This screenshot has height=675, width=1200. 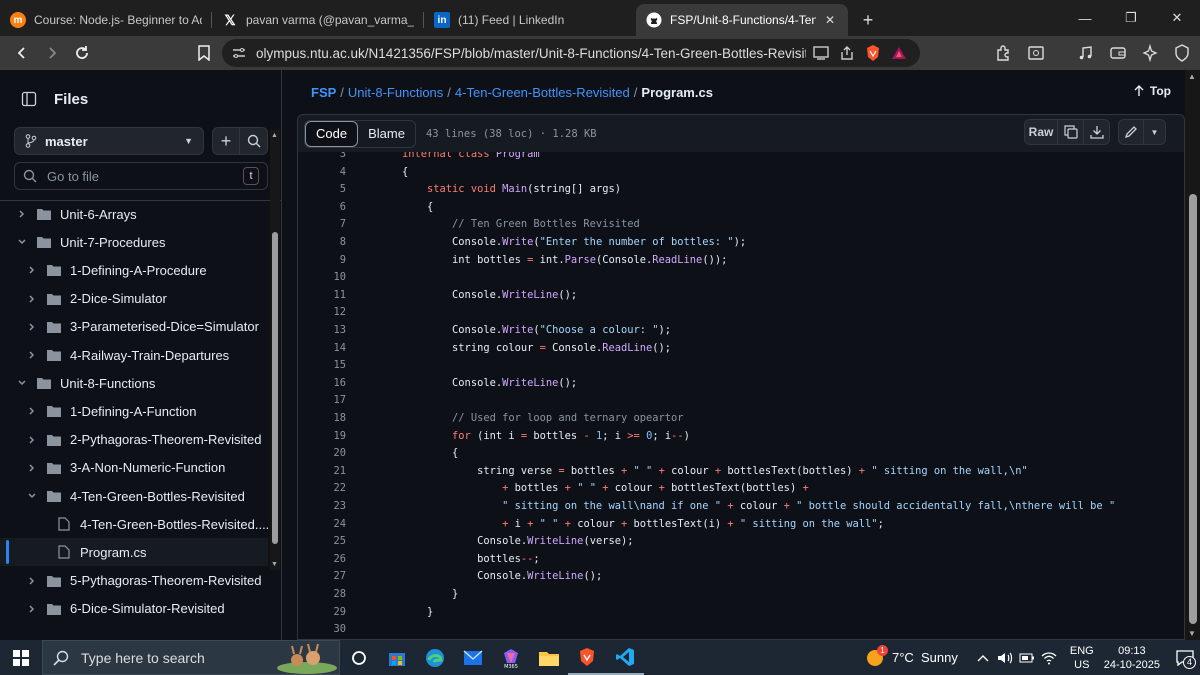 What do you see at coordinates (322, 577) in the screenshot?
I see `line-number: 27` at bounding box center [322, 577].